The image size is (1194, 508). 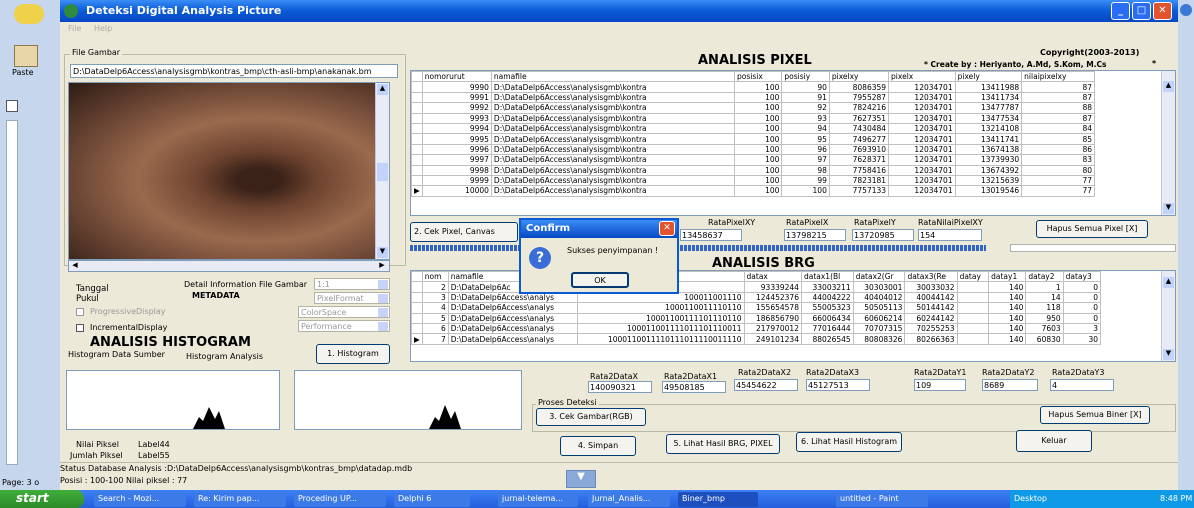 What do you see at coordinates (591, 417) in the screenshot?
I see `cek-gambar-button: 3. Cek Gambar(RGB)` at bounding box center [591, 417].